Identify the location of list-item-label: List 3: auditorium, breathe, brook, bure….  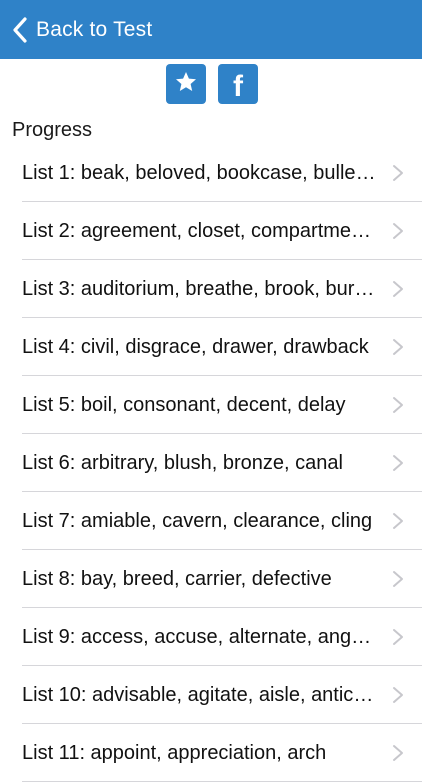
(199, 289).